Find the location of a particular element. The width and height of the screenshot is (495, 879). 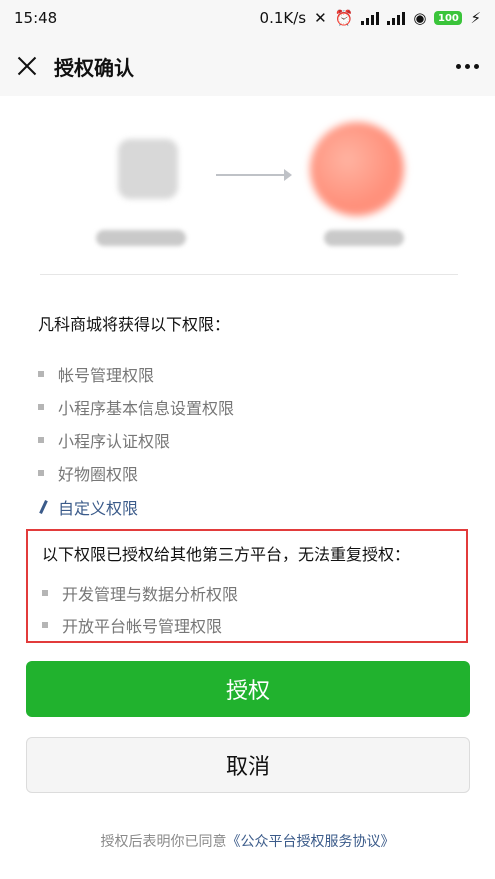

footer-agreement: 授权后表明你已同意《公众平台授权服务协议》 is located at coordinates (247, 841).